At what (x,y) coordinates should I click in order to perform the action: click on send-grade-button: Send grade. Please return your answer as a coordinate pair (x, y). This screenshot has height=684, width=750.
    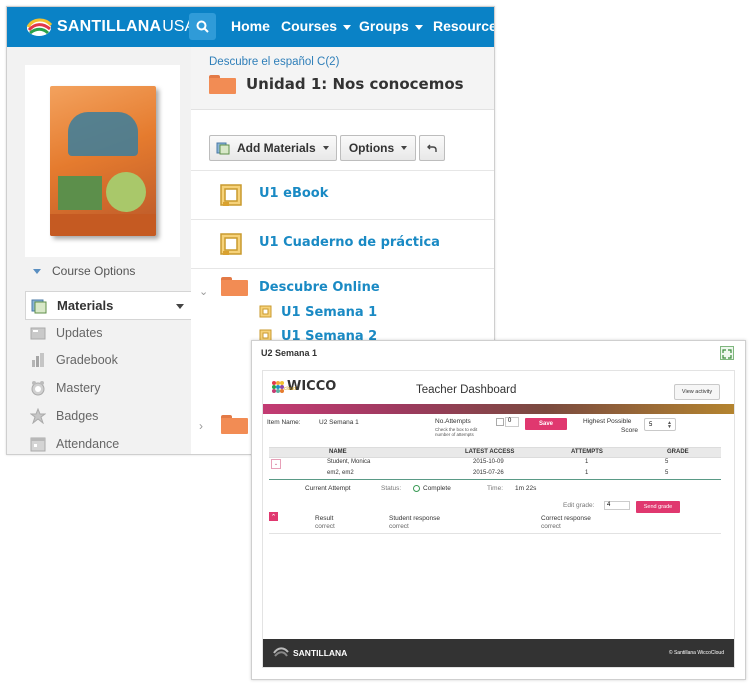
    Looking at the image, I should click on (658, 507).